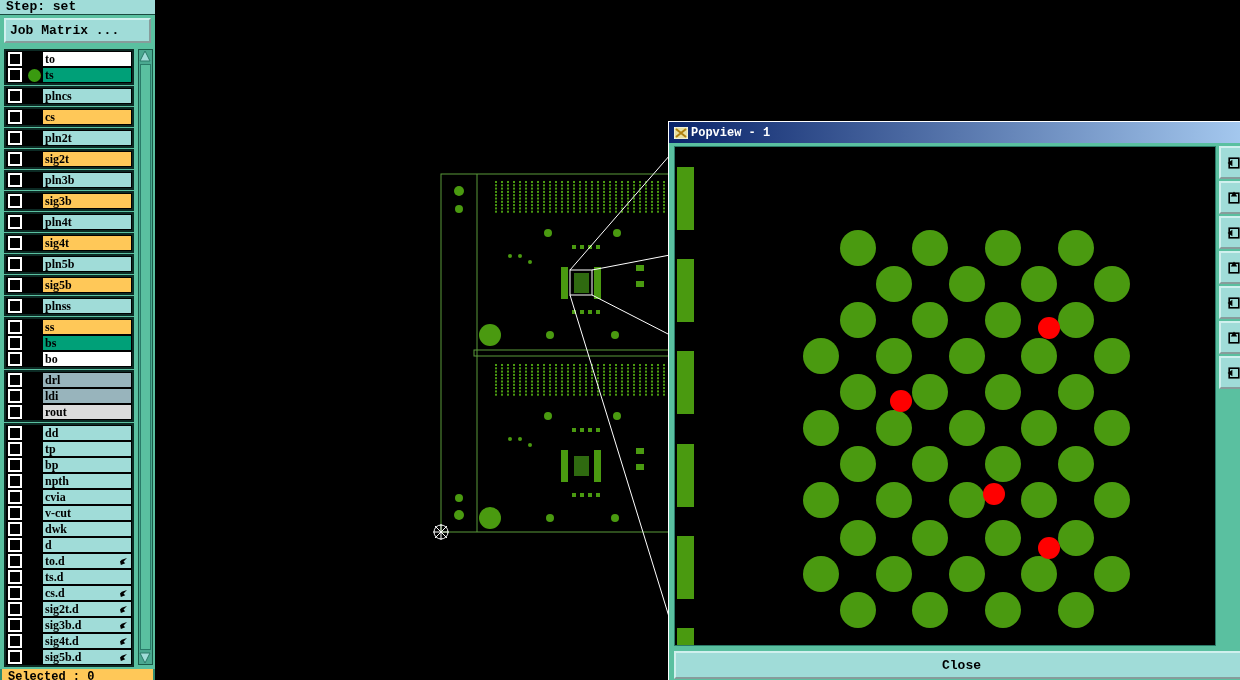 The height and width of the screenshot is (680, 1240). What do you see at coordinates (87, 561) in the screenshot?
I see `layer-name: to.d` at bounding box center [87, 561].